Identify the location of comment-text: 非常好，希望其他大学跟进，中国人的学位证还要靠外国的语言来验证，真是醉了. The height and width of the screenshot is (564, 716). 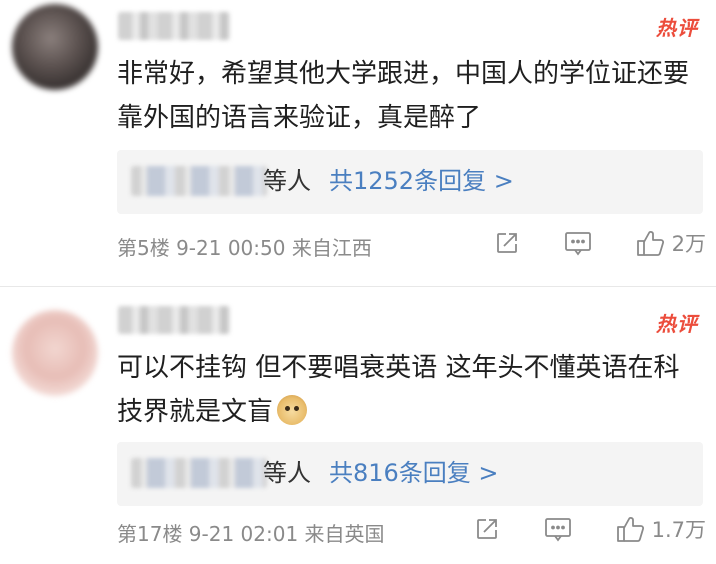
(403, 96).